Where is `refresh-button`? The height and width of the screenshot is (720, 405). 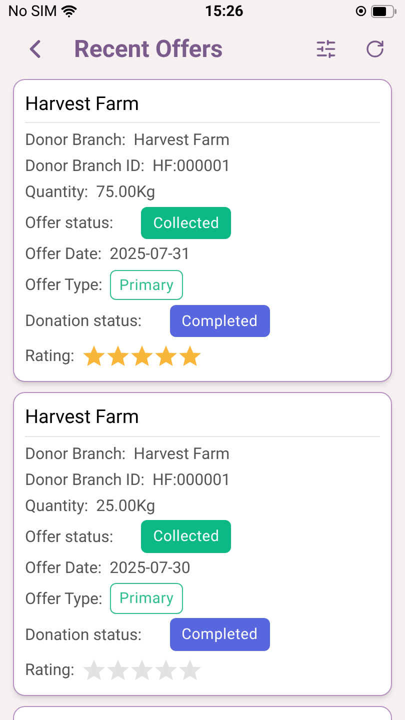 refresh-button is located at coordinates (375, 48).